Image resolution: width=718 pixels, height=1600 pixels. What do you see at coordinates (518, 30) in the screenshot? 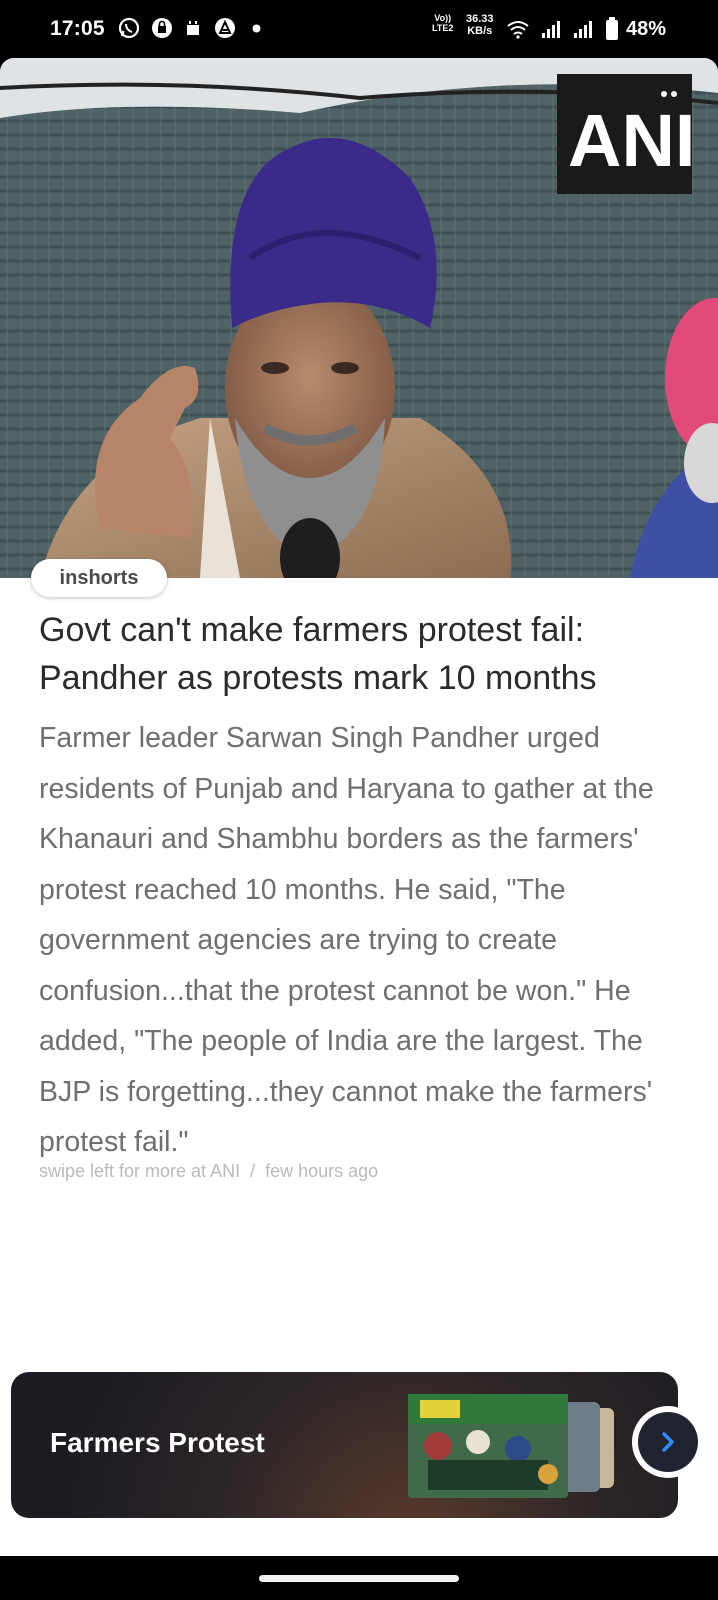
I see `wifi-icon` at bounding box center [518, 30].